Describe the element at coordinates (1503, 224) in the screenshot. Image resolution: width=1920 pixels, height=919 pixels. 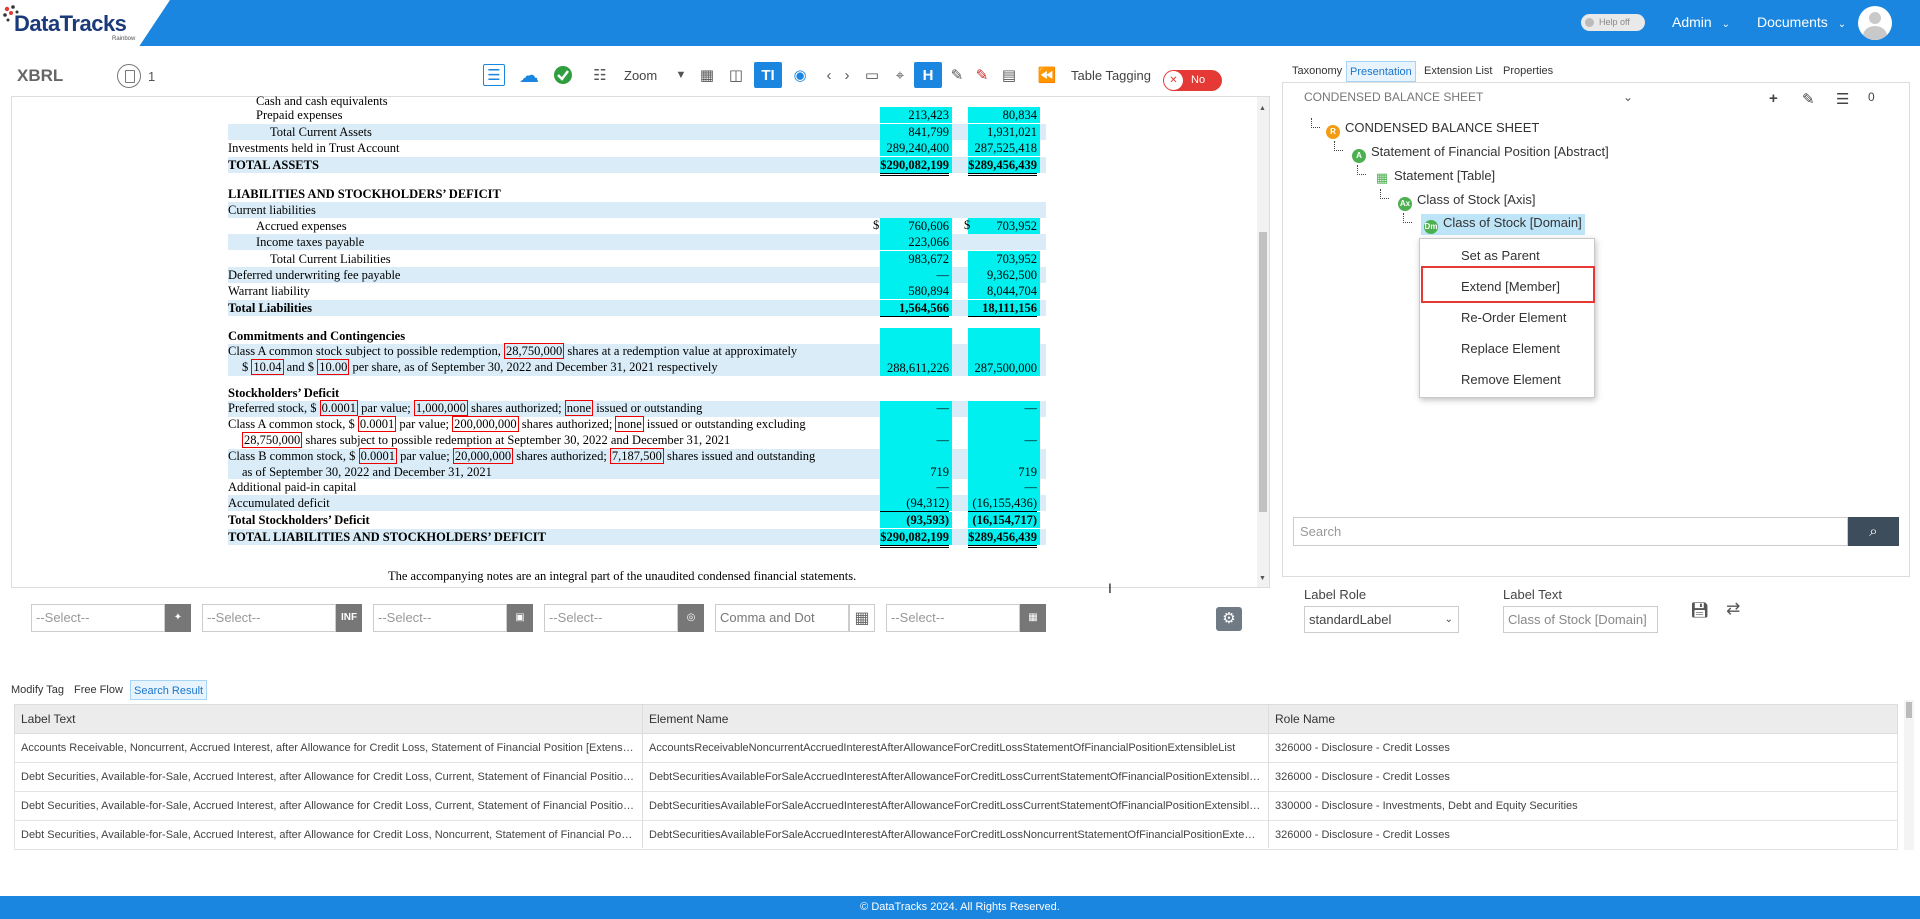
I see `tree-node-class-of-stock-domain: Dm Class of Stock [Domain]` at that location.